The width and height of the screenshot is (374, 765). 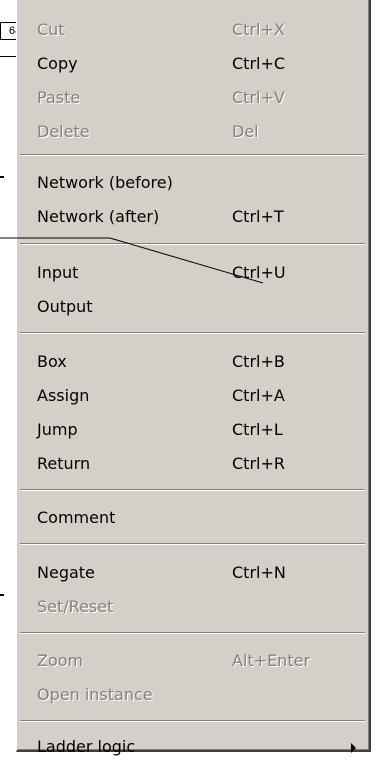 What do you see at coordinates (192, 519) in the screenshot?
I see `menu-item-comment: Comment` at bounding box center [192, 519].